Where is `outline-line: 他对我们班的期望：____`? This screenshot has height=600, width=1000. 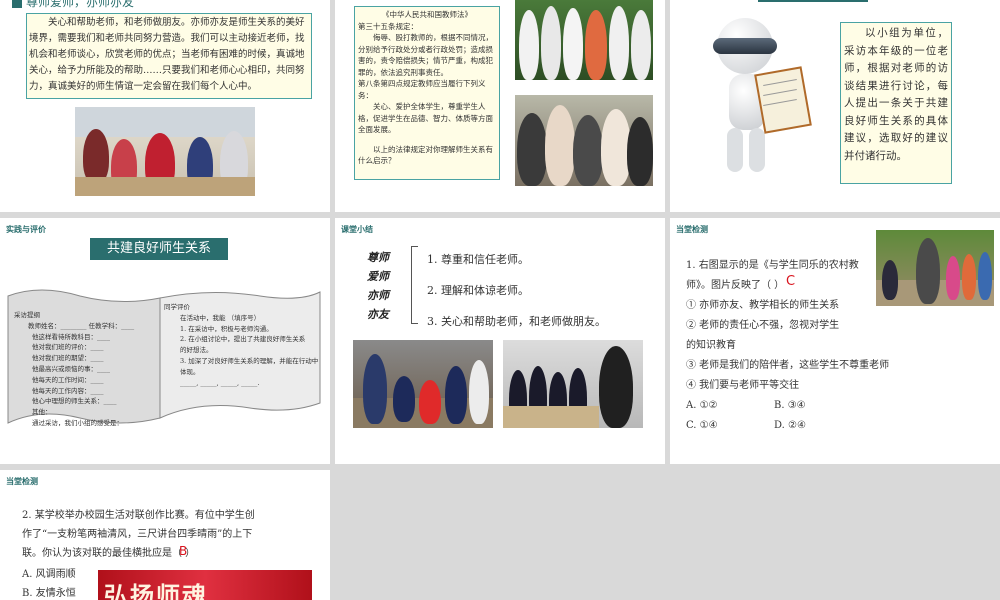 outline-line: 他对我们班的期望：____ is located at coordinates (68, 358).